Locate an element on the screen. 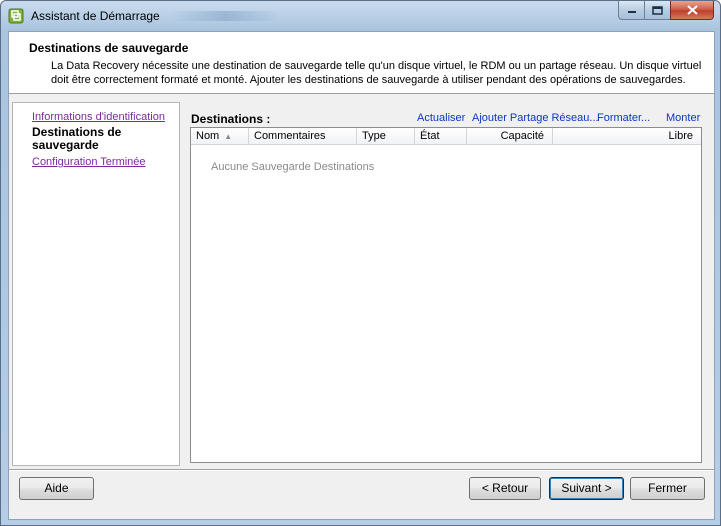 The width and height of the screenshot is (721, 526). mount-link: Monter is located at coordinates (683, 118).